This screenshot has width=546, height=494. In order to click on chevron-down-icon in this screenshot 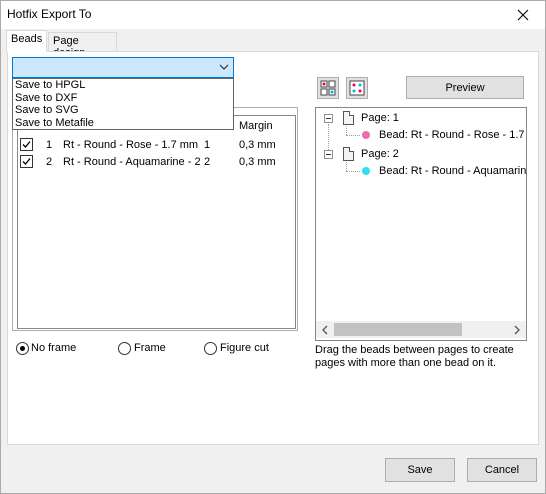, I will do `click(224, 67)`.